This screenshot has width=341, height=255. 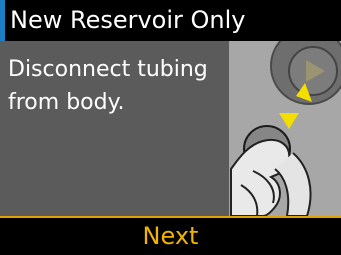 What do you see at coordinates (128, 20) in the screenshot?
I see `page-title: New Reservoir Only` at bounding box center [128, 20].